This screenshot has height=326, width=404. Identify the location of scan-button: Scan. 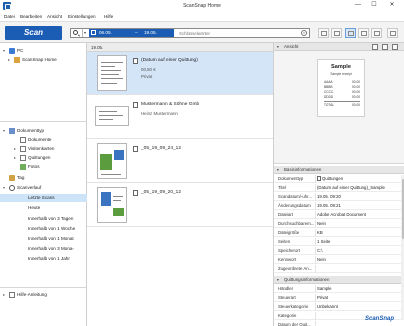
(33, 33).